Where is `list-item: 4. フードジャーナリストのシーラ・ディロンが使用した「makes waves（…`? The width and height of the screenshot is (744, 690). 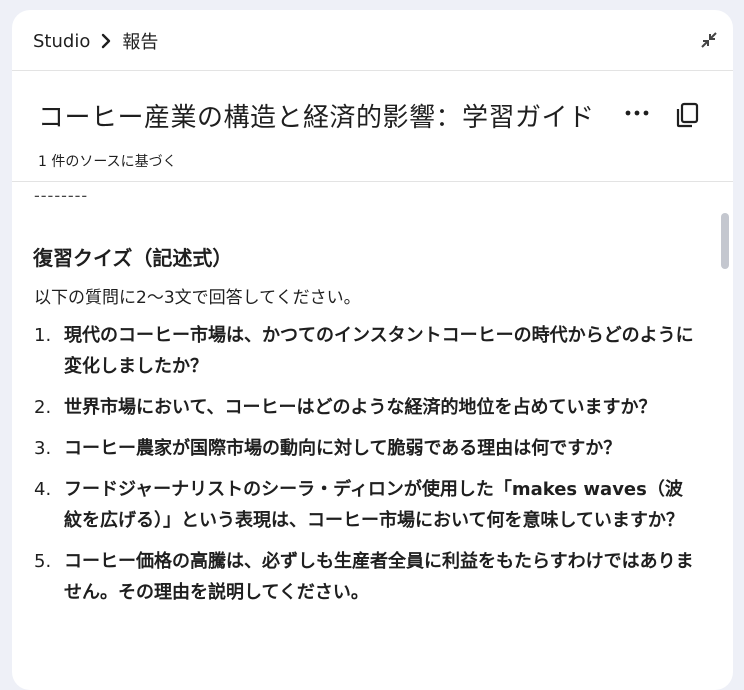 list-item: 4. フードジャーナリストのシーラ・ディロンが使用した「makes waves（… is located at coordinates (364, 505).